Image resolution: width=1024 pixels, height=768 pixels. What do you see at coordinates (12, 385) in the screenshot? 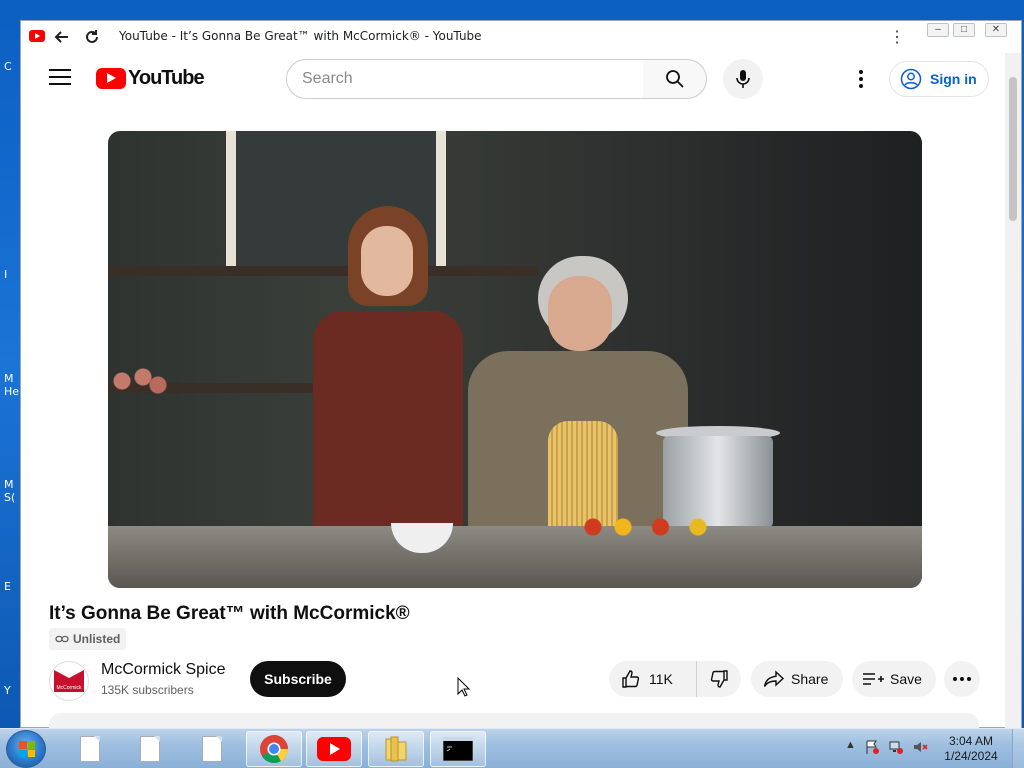
I see `desktop-icon-label: M He` at bounding box center [12, 385].